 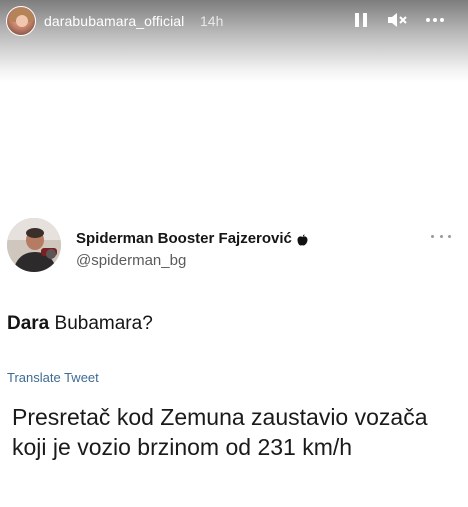 What do you see at coordinates (114, 21) in the screenshot?
I see `story-username: darabubamara_official` at bounding box center [114, 21].